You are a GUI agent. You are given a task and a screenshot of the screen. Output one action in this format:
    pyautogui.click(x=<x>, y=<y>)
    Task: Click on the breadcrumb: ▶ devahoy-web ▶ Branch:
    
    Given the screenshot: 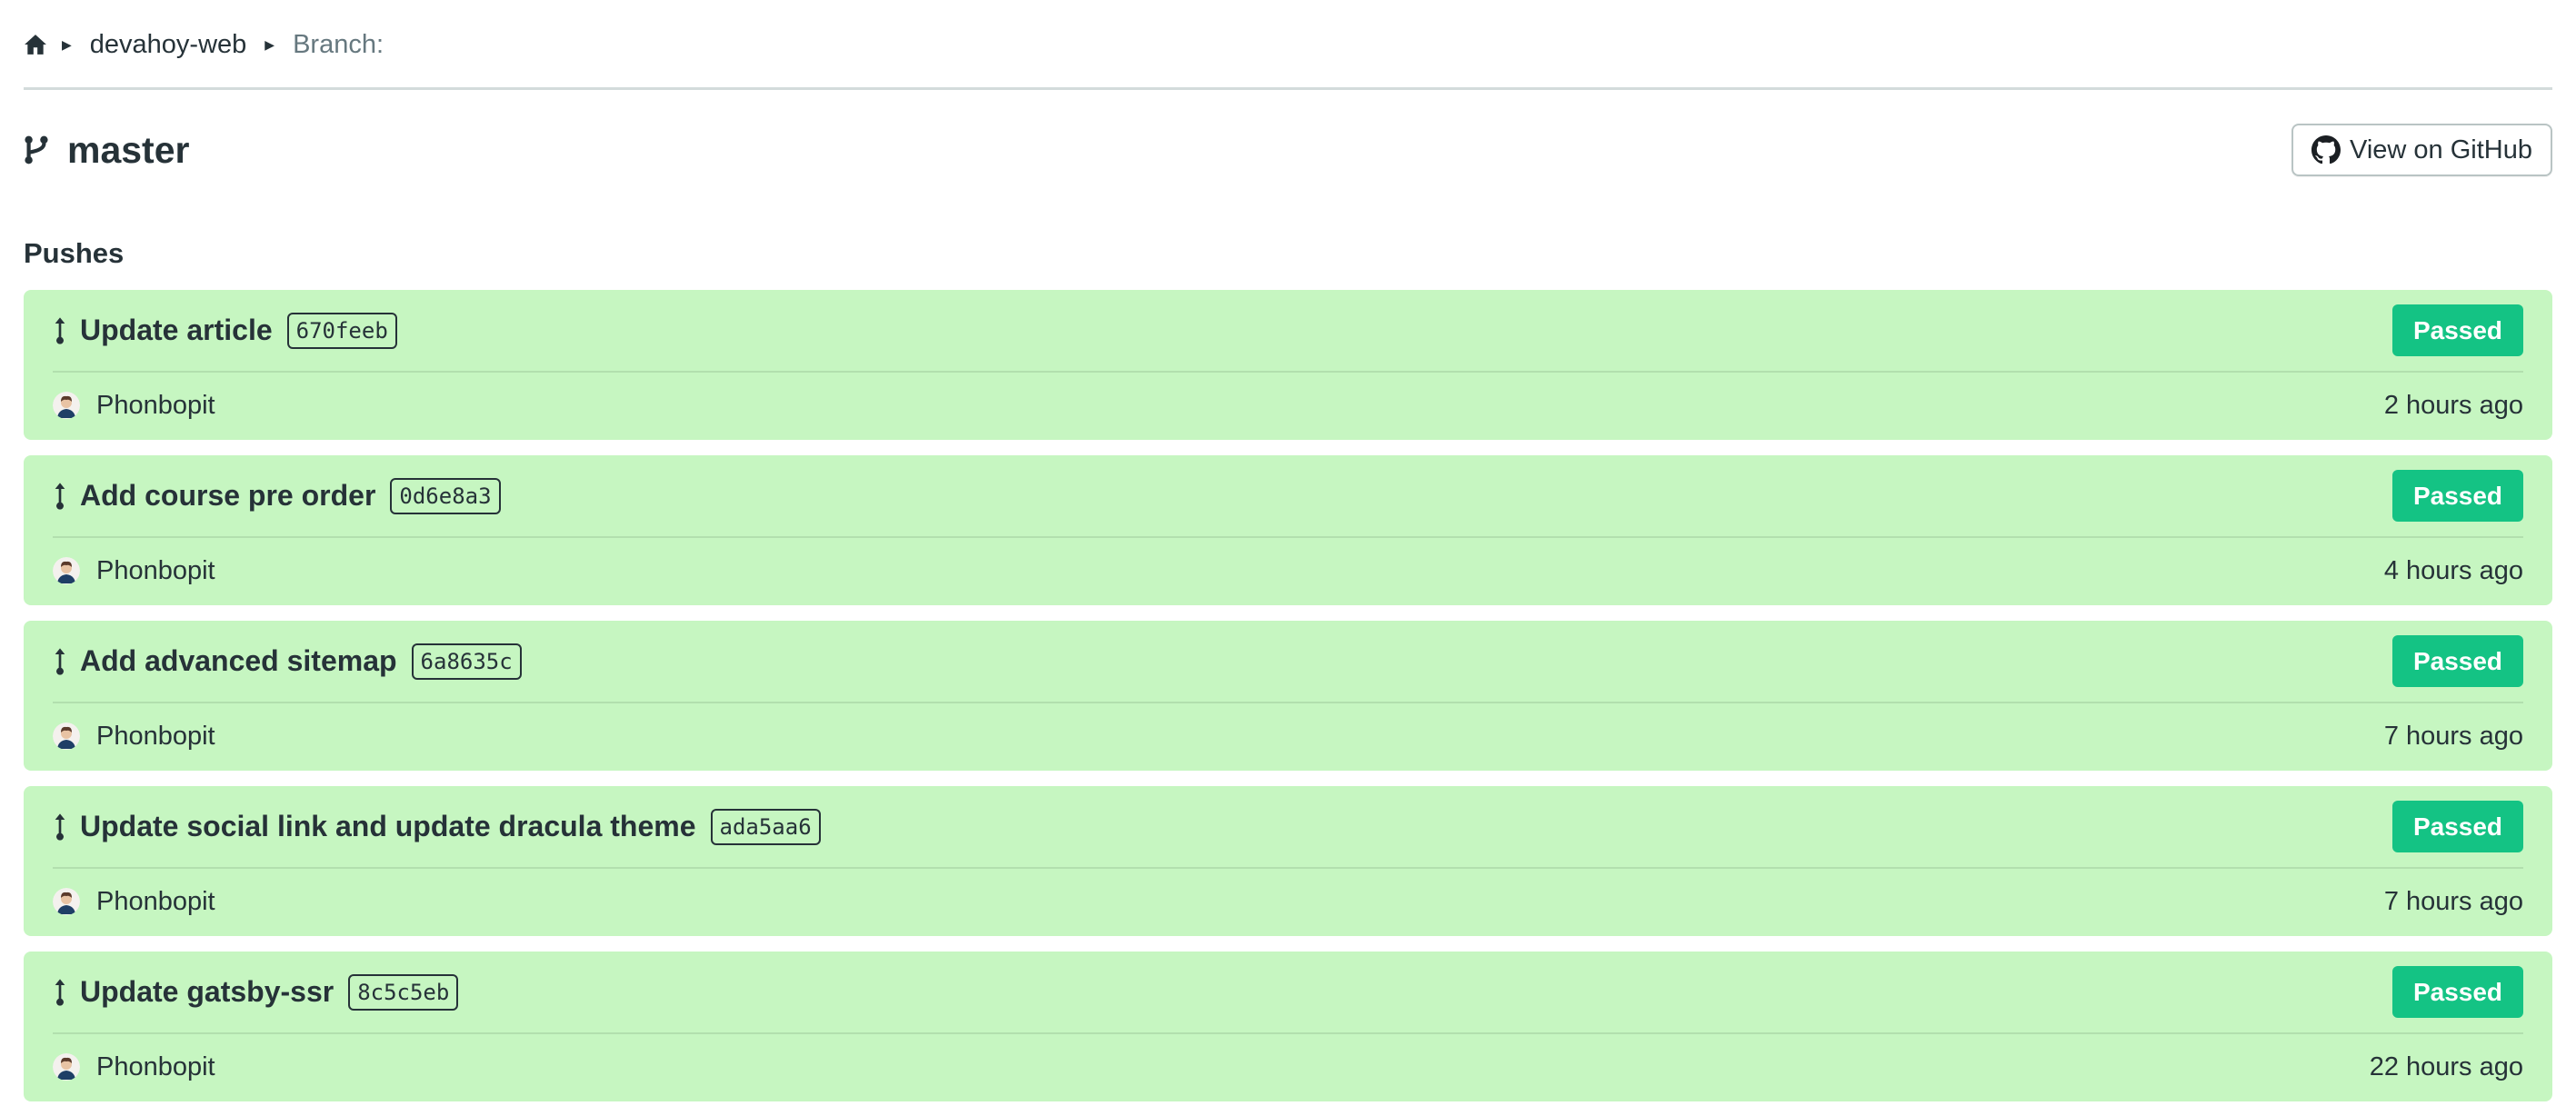 What is the action you would take?
    pyautogui.click(x=1288, y=43)
    